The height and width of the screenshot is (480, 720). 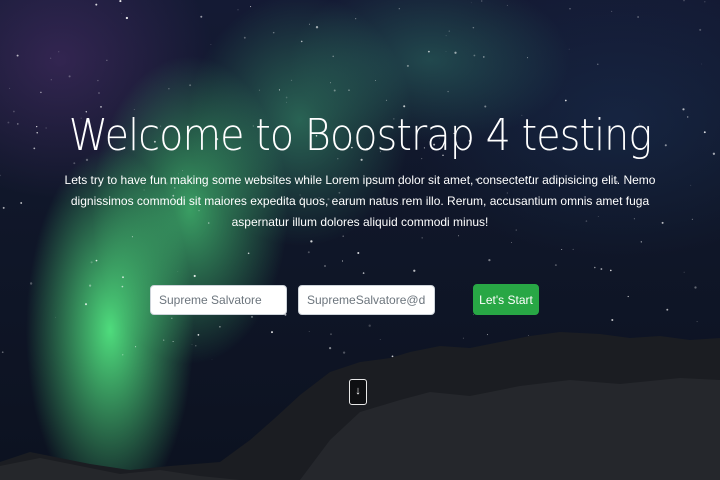 What do you see at coordinates (218, 300) in the screenshot?
I see `name-input` at bounding box center [218, 300].